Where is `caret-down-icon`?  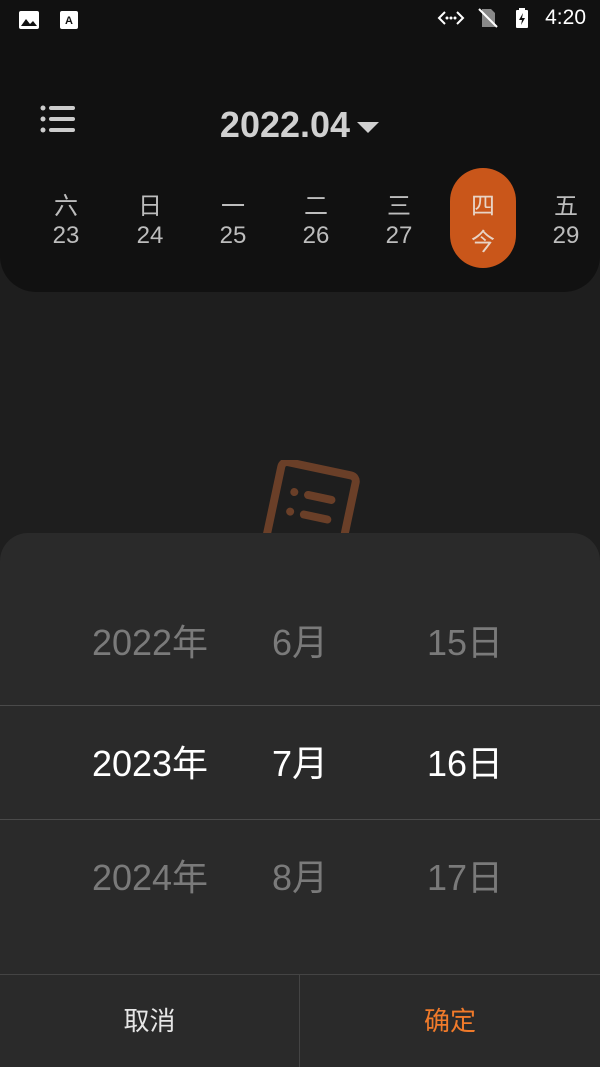
caret-down-icon is located at coordinates (368, 128).